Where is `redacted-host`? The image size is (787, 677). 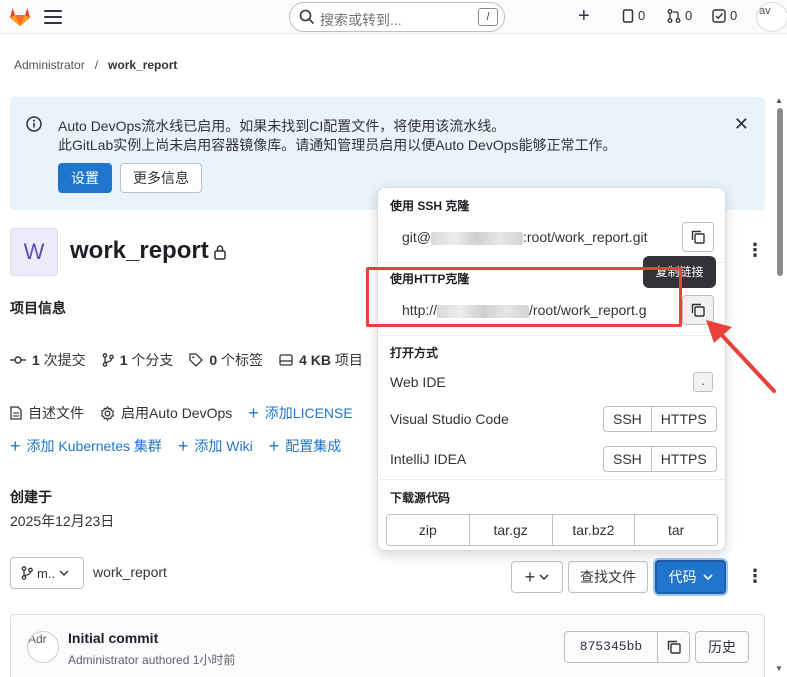 redacted-host is located at coordinates (477, 238).